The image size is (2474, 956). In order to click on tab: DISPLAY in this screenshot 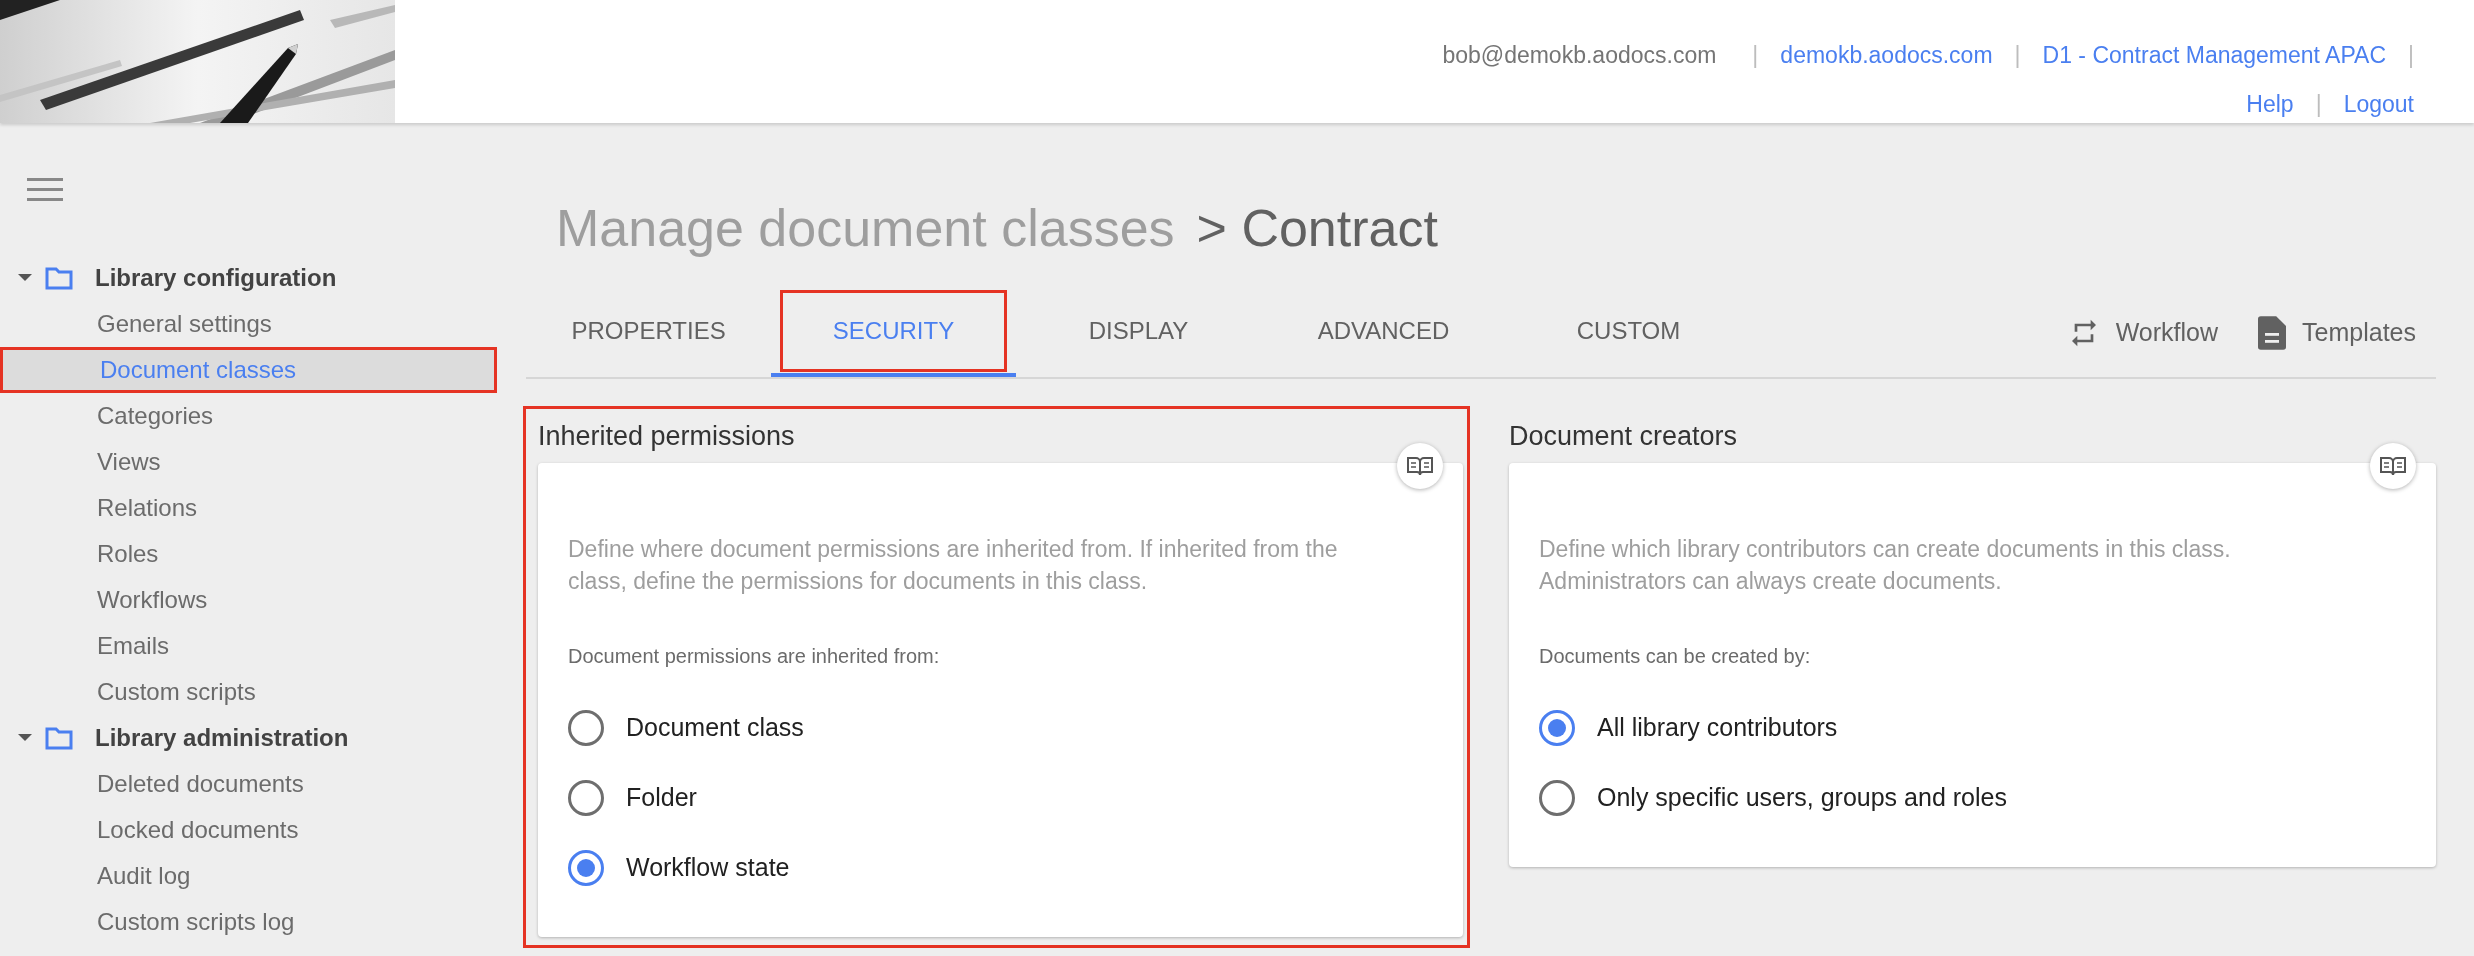, I will do `click(1138, 331)`.